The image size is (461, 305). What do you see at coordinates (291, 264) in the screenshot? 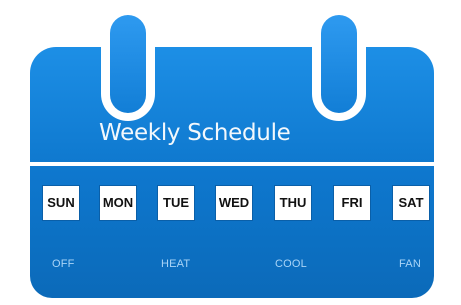
I see `mode-label-cool: COOL` at bounding box center [291, 264].